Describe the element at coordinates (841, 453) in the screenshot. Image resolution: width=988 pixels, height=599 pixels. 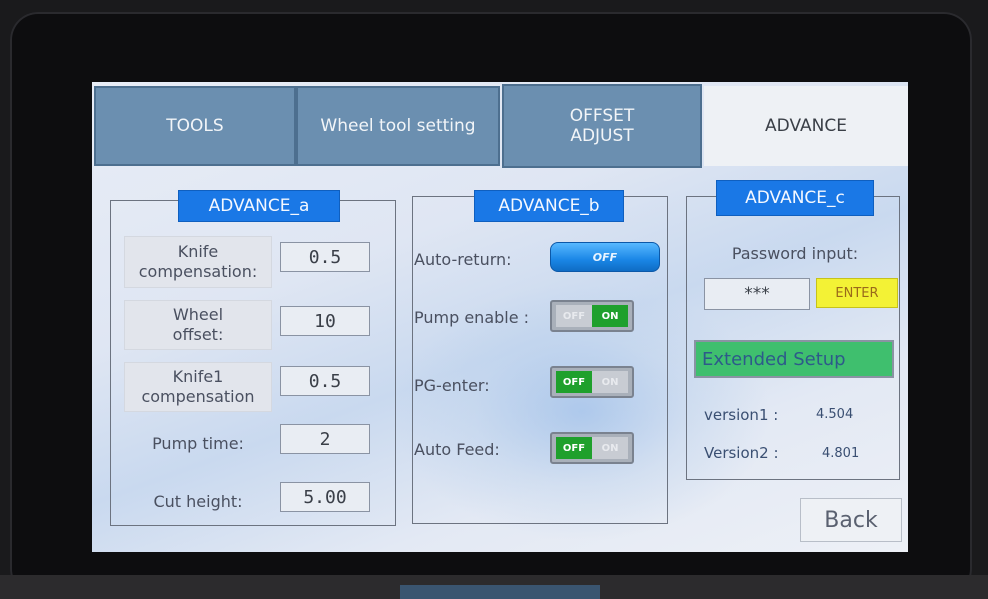
I see `version2-value: 4.801` at that location.